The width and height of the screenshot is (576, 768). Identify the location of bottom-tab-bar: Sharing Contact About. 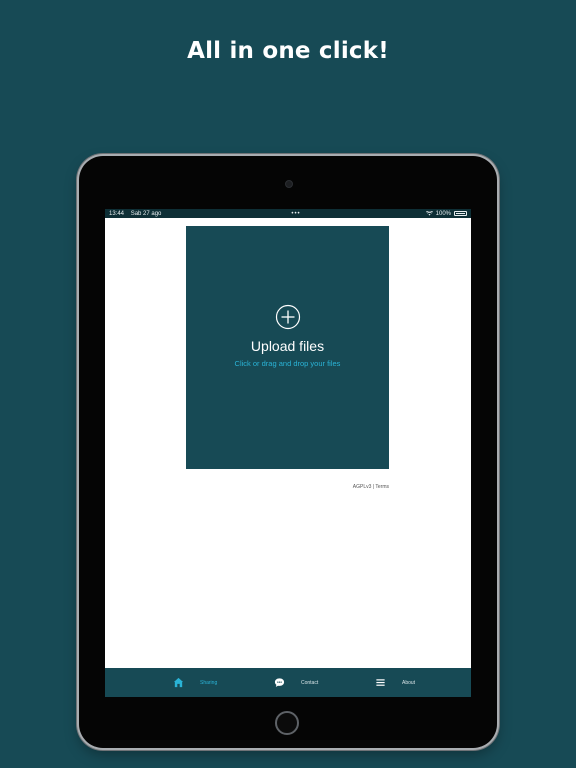
(288, 682).